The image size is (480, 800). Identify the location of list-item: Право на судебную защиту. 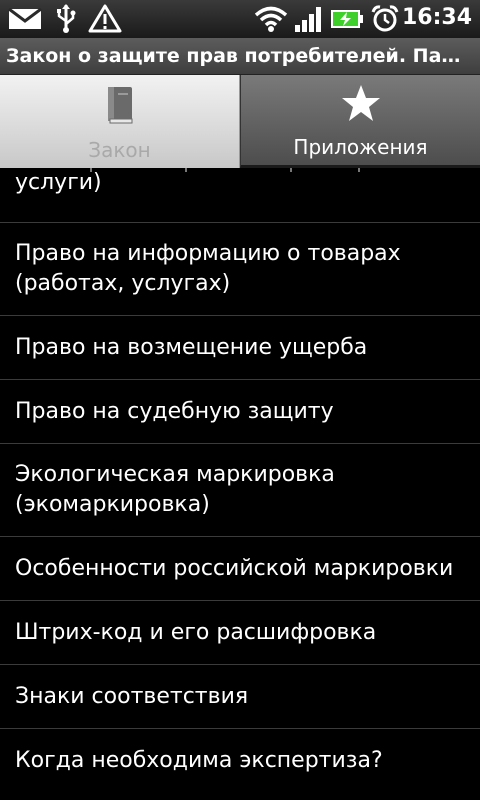
(240, 412).